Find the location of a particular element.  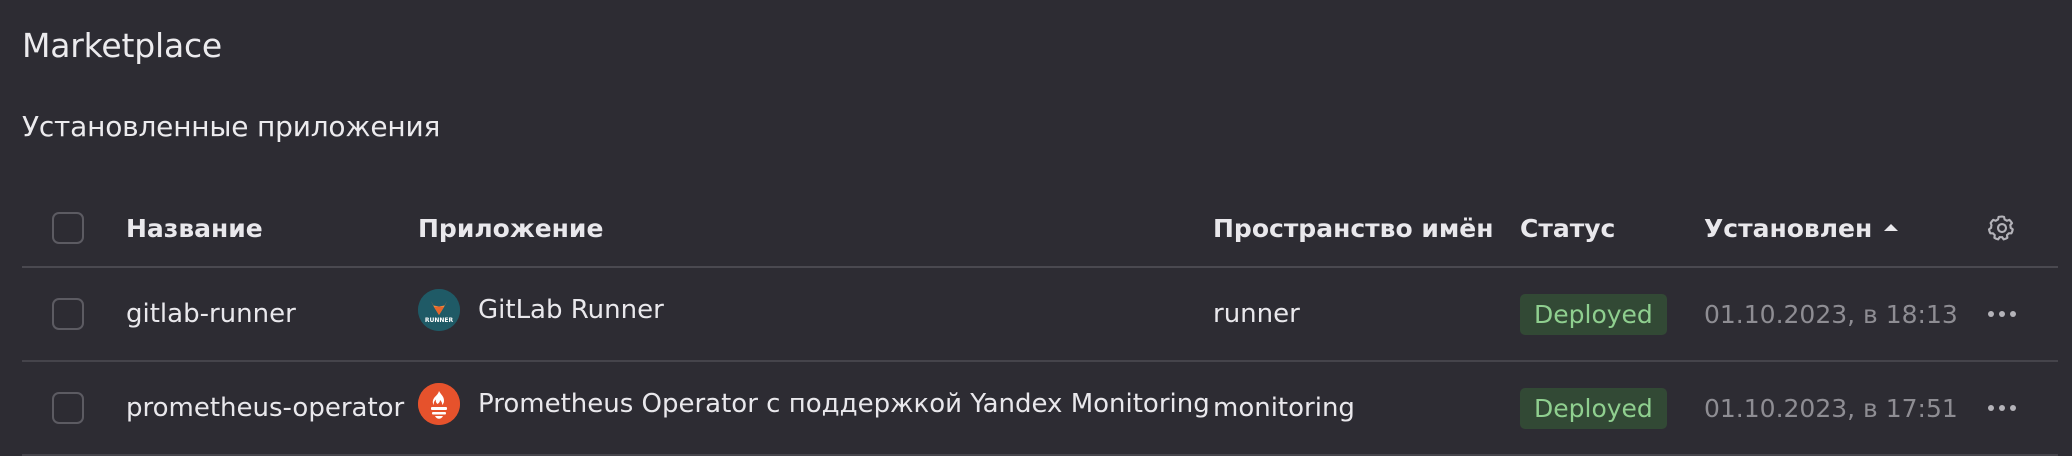

column-header-installed: Установлен is located at coordinates (1801, 228).